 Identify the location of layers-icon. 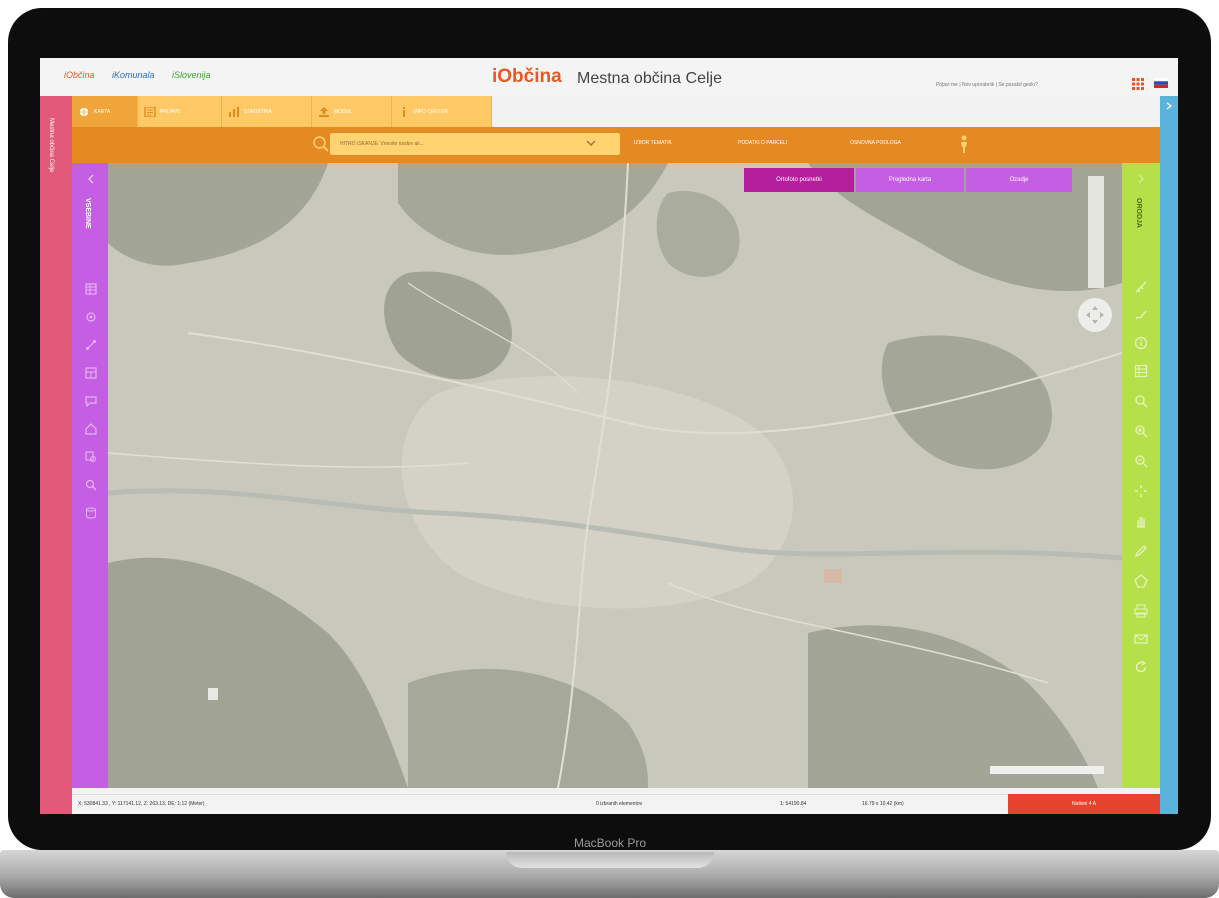
(91, 289).